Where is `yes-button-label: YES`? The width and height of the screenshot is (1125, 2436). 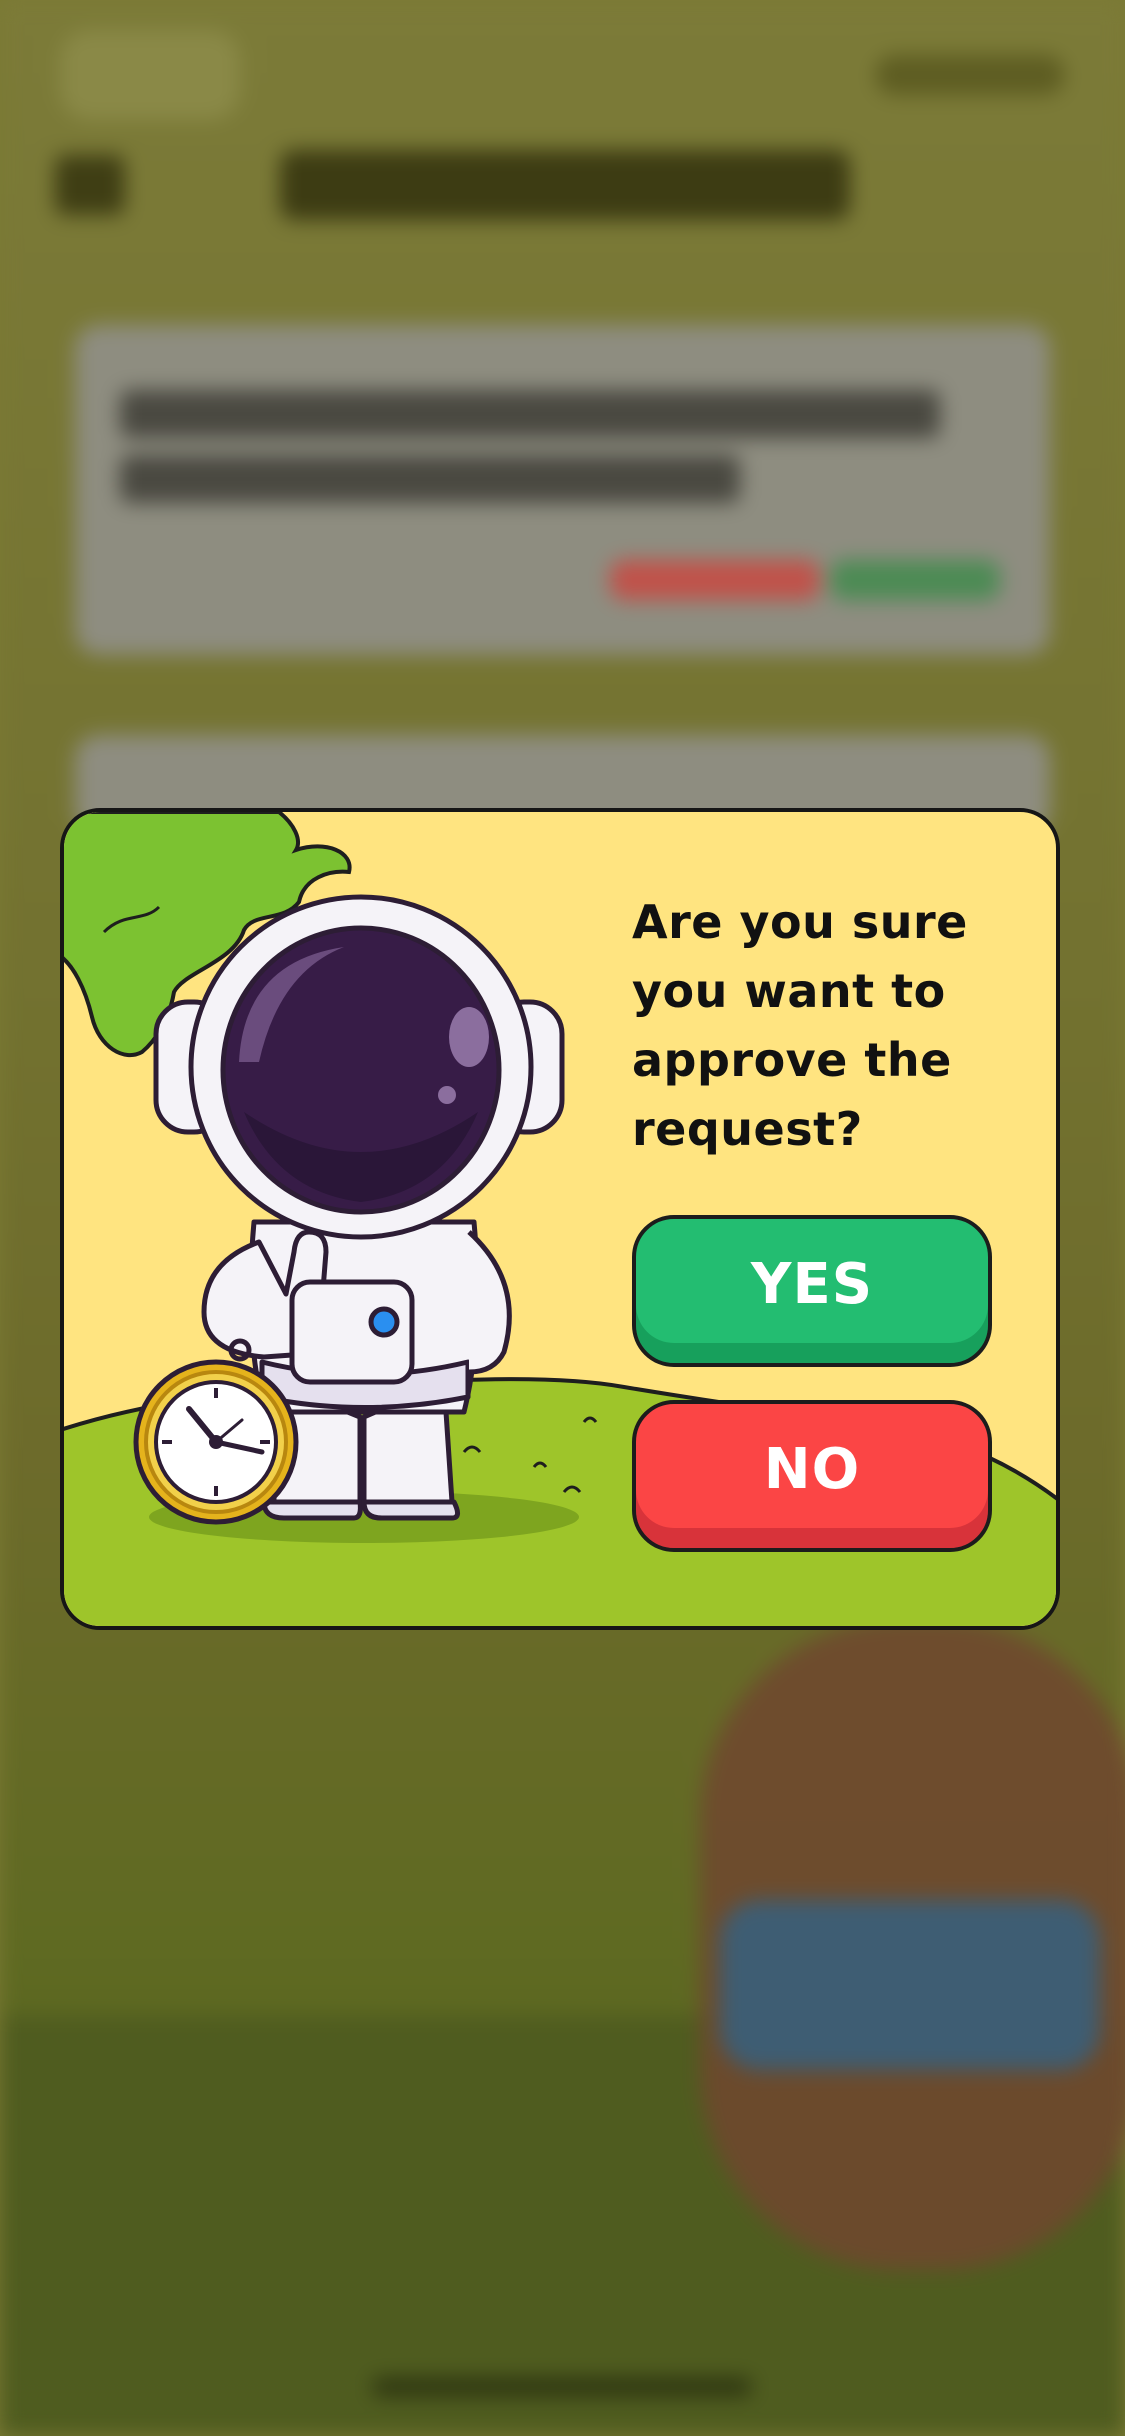
yes-button-label: YES is located at coordinates (812, 1284).